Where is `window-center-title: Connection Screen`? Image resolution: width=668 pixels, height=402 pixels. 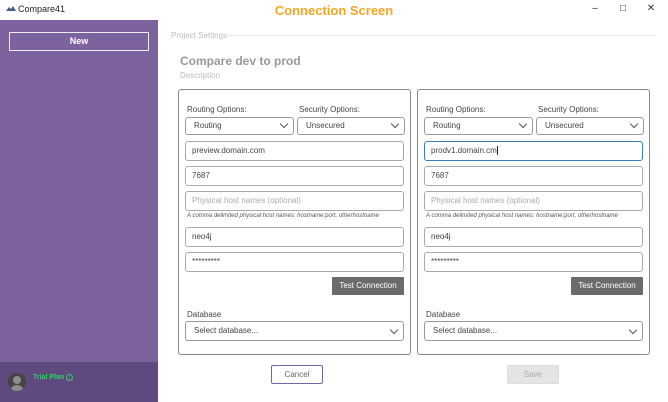
window-center-title: Connection Screen is located at coordinates (334, 10).